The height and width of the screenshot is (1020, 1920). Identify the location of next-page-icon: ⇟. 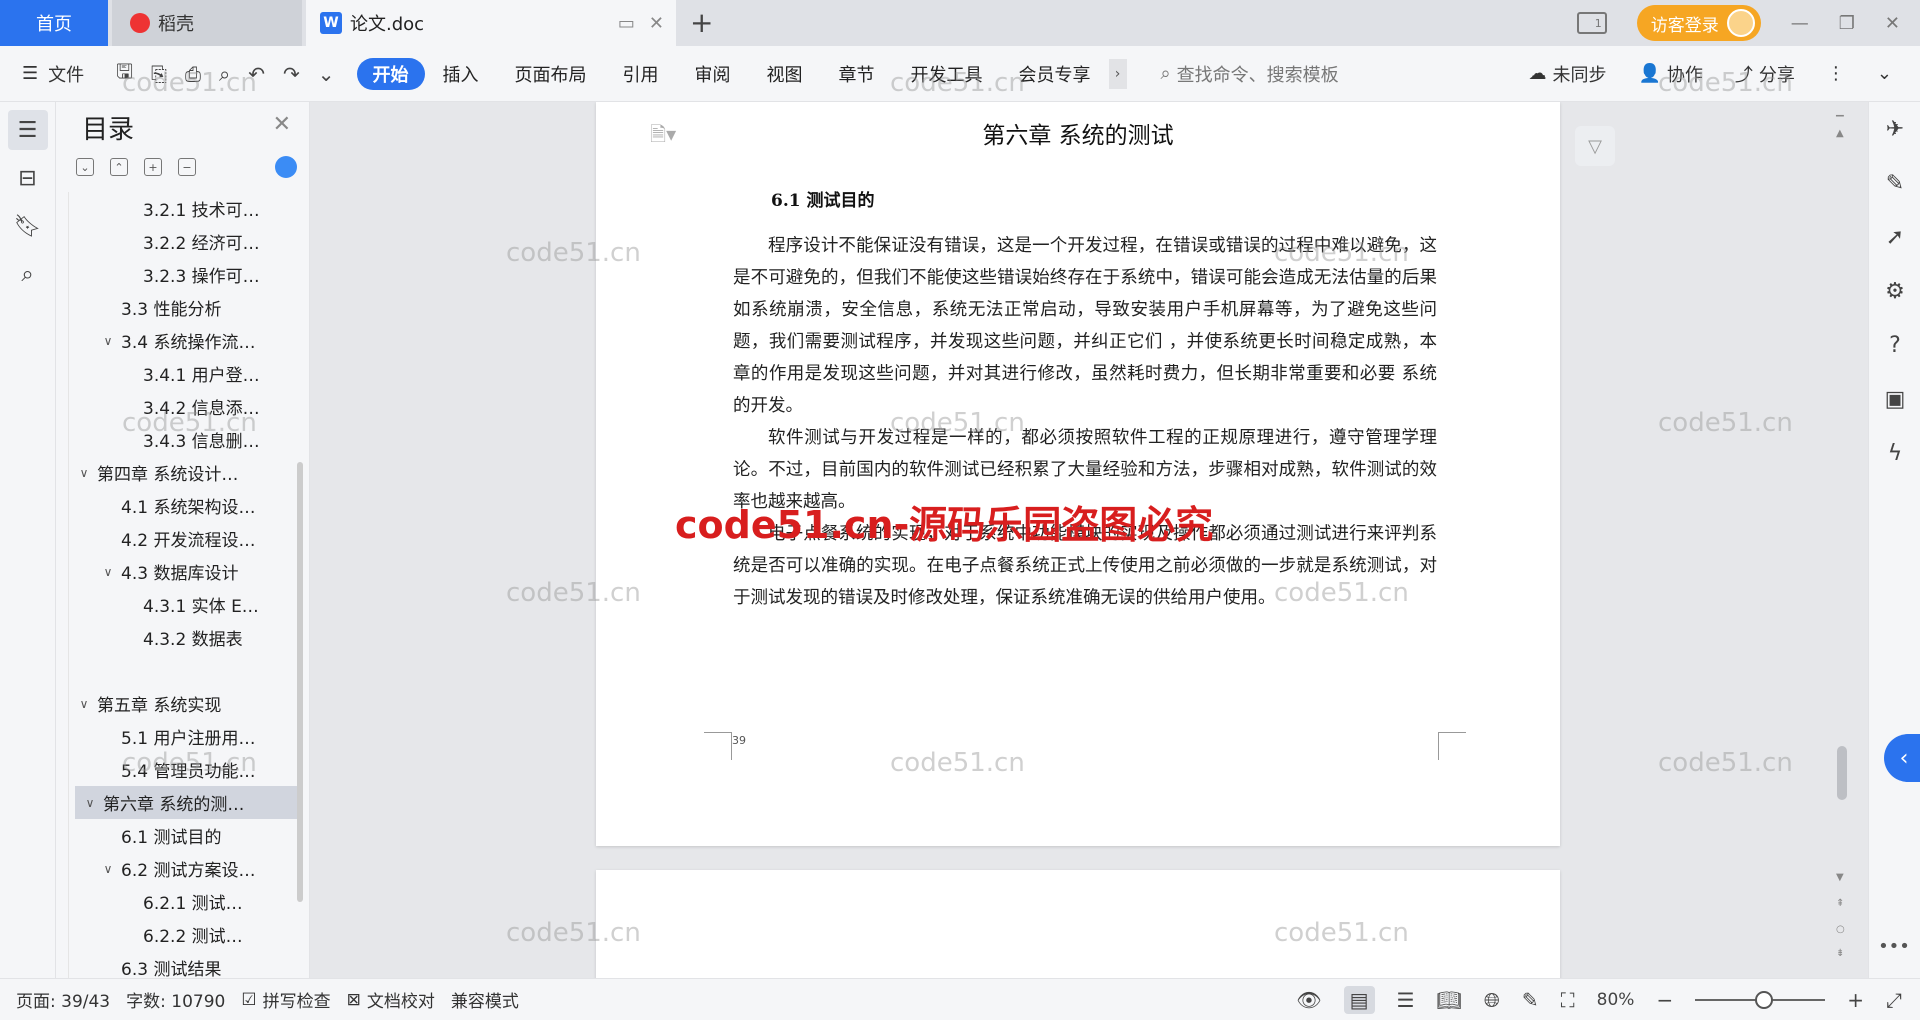
(1840, 953).